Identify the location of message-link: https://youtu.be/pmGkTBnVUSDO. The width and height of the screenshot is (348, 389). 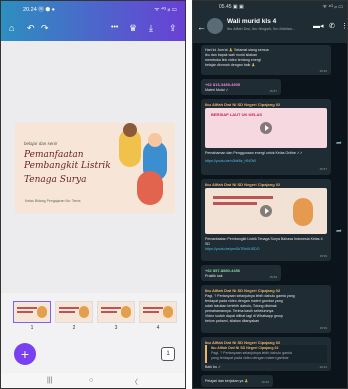
(232, 249).